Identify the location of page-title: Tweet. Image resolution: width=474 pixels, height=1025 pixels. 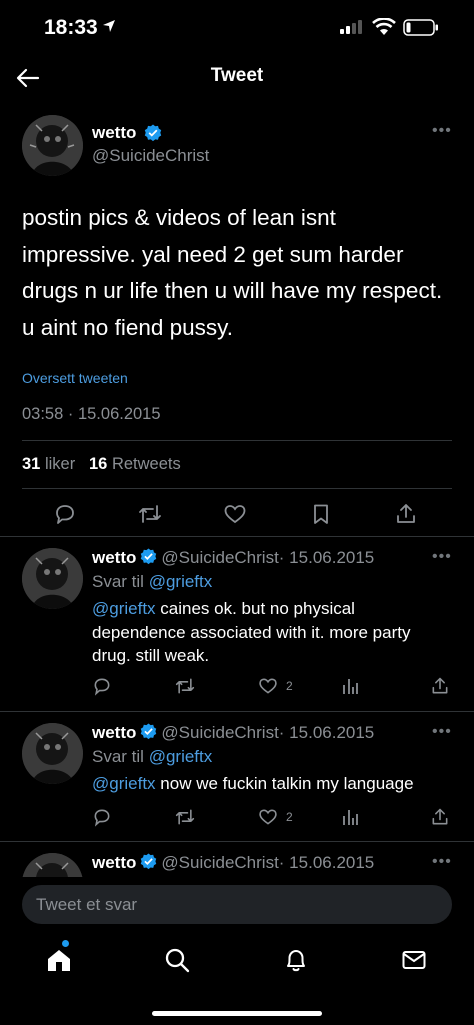
(237, 75).